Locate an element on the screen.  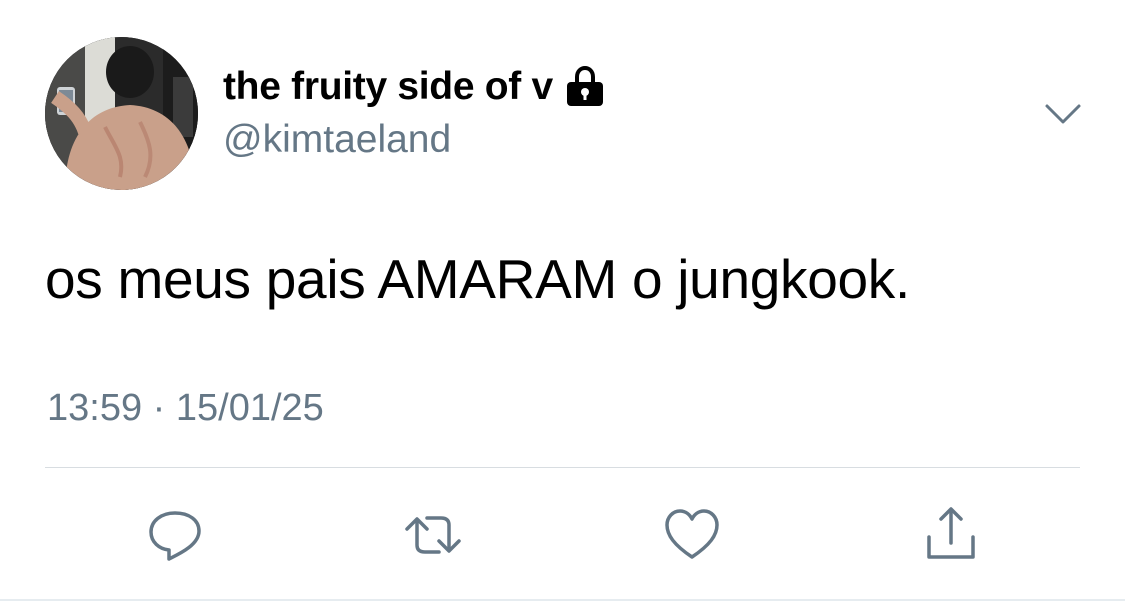
share-upload-icon is located at coordinates (951, 533).